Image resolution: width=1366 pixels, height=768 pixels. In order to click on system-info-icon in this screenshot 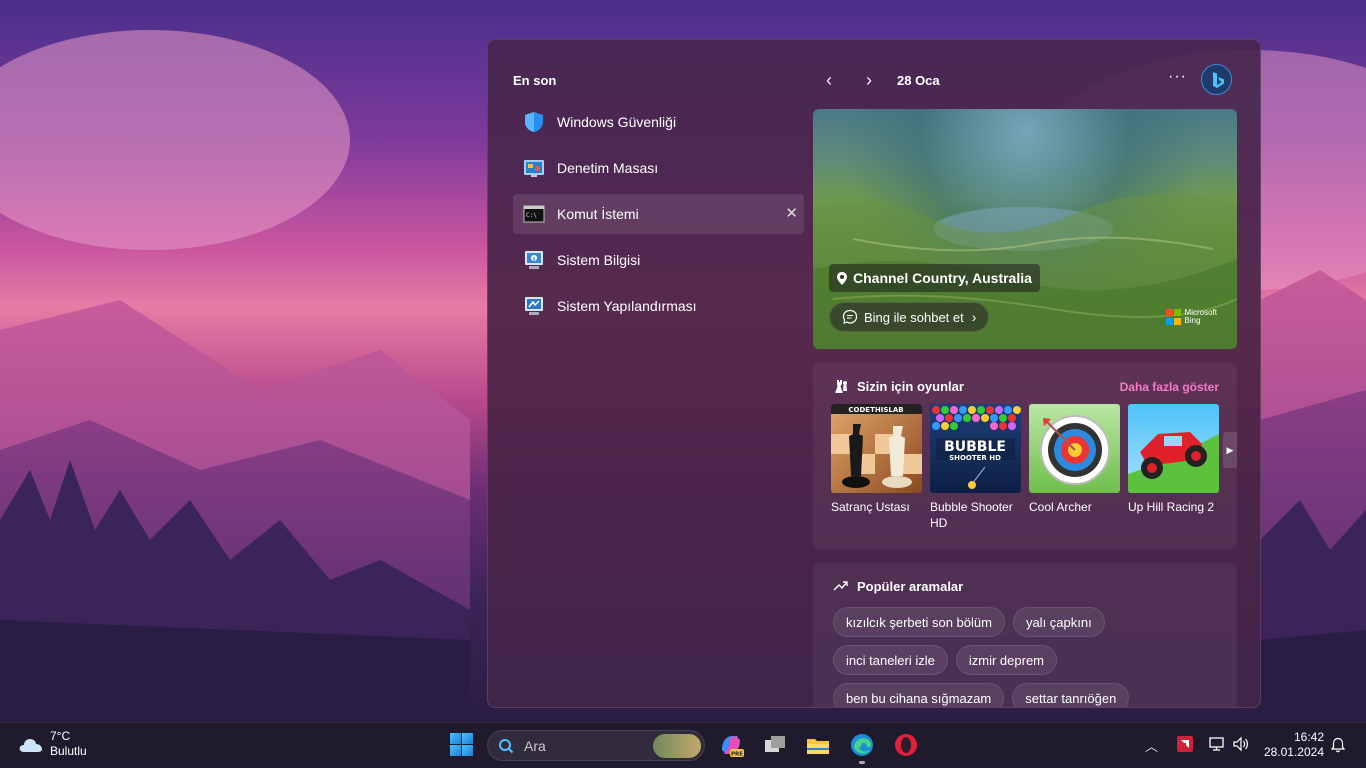, I will do `click(534, 260)`.